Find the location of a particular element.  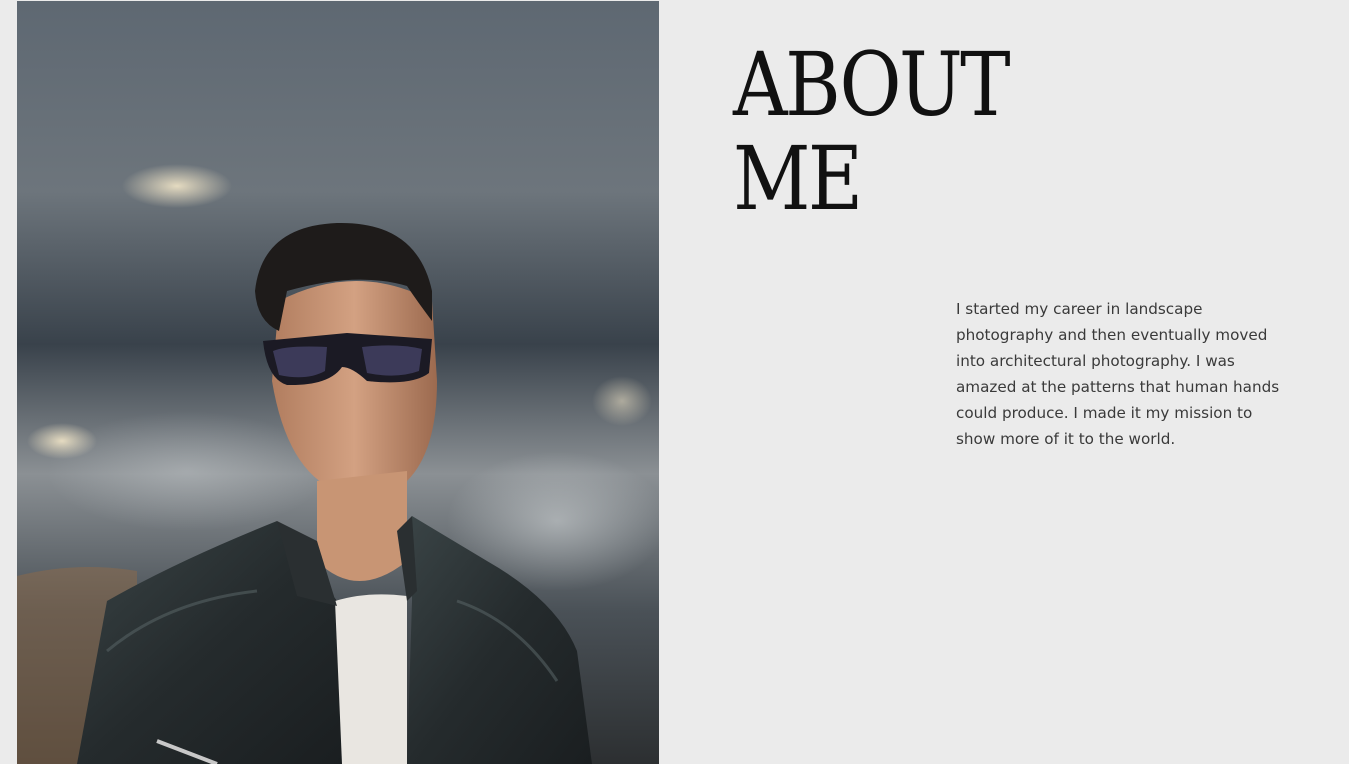

page-title: ABOUT ME is located at coordinates (872, 131).